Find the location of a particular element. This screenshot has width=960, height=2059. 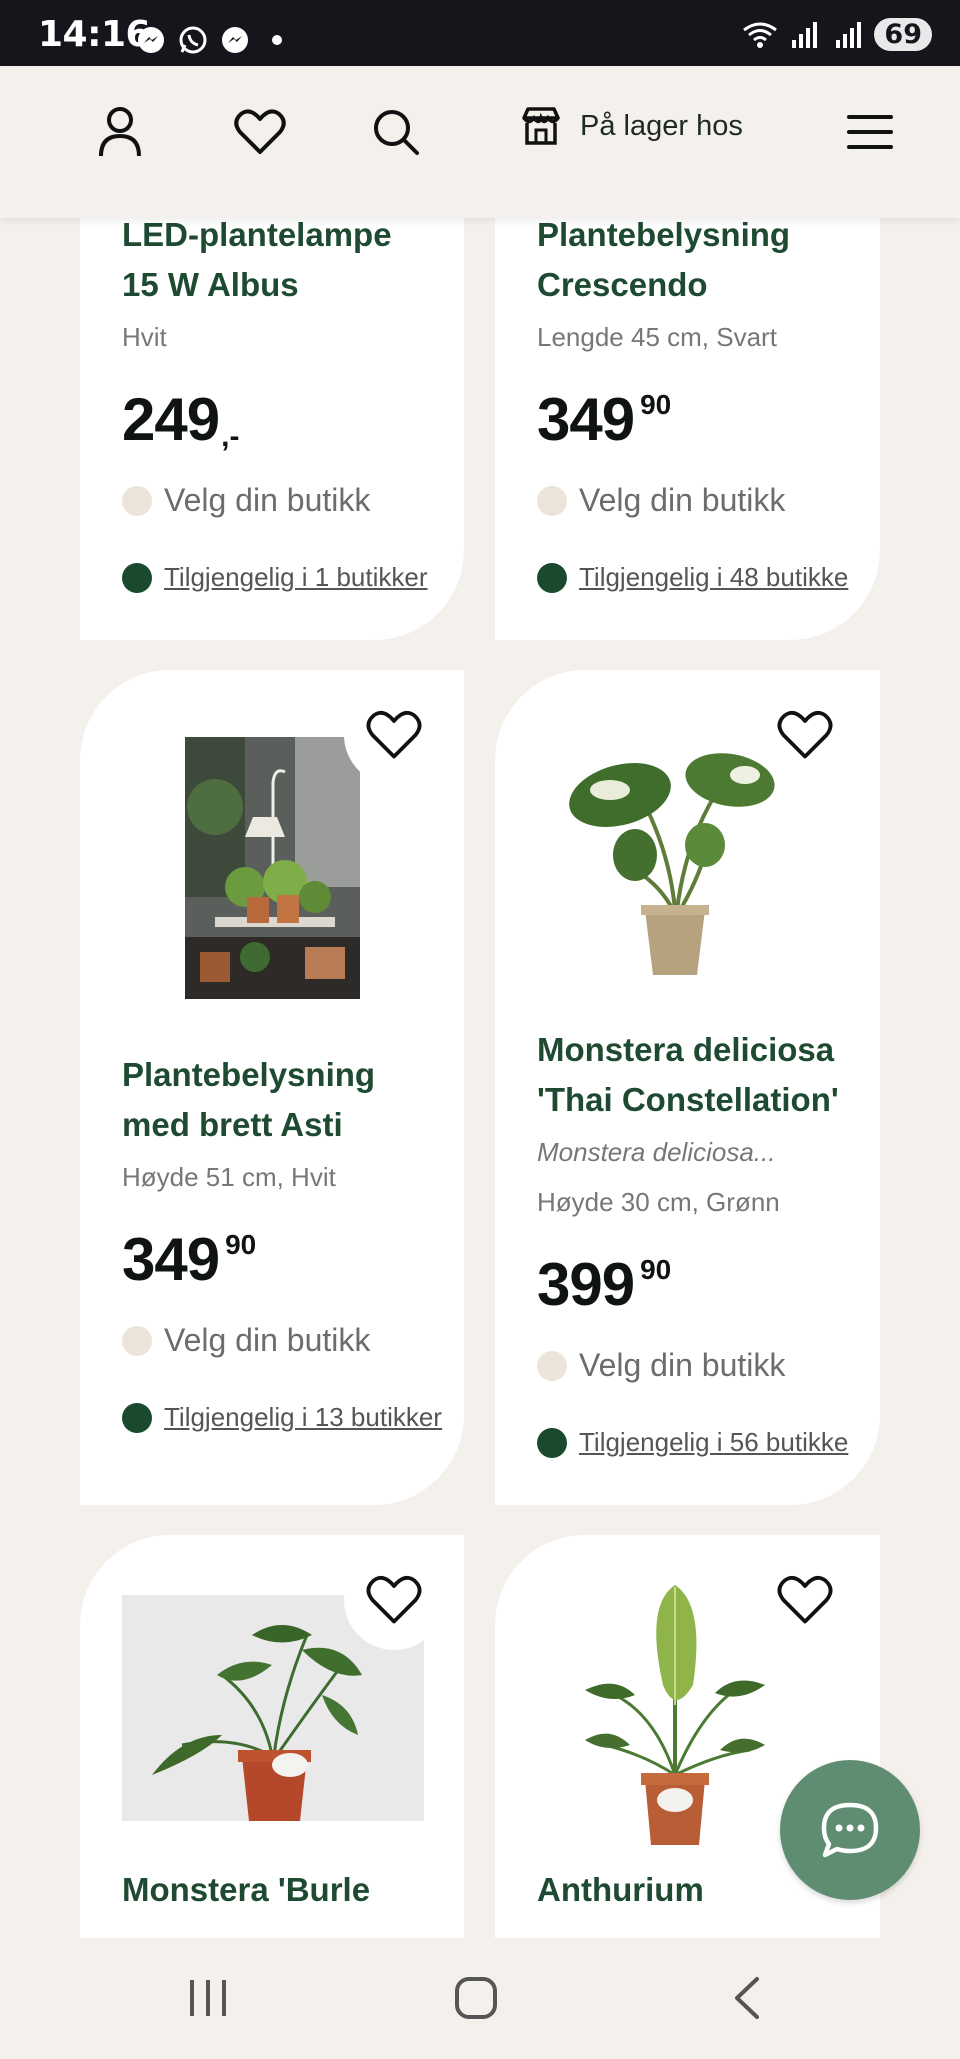

back-button is located at coordinates (746, 1998).